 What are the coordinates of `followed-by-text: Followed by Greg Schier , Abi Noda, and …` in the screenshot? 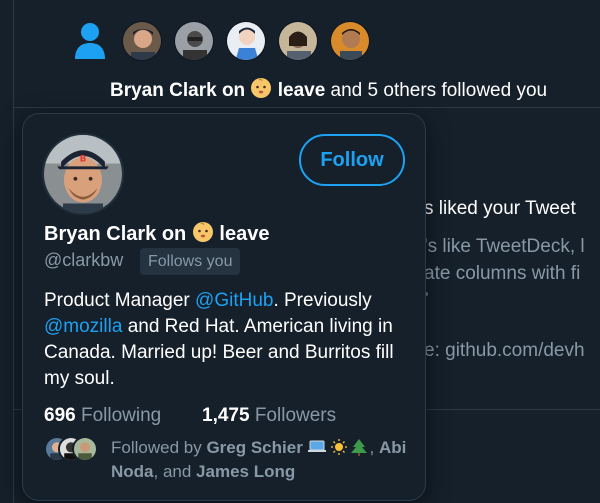 It's located at (261, 460).